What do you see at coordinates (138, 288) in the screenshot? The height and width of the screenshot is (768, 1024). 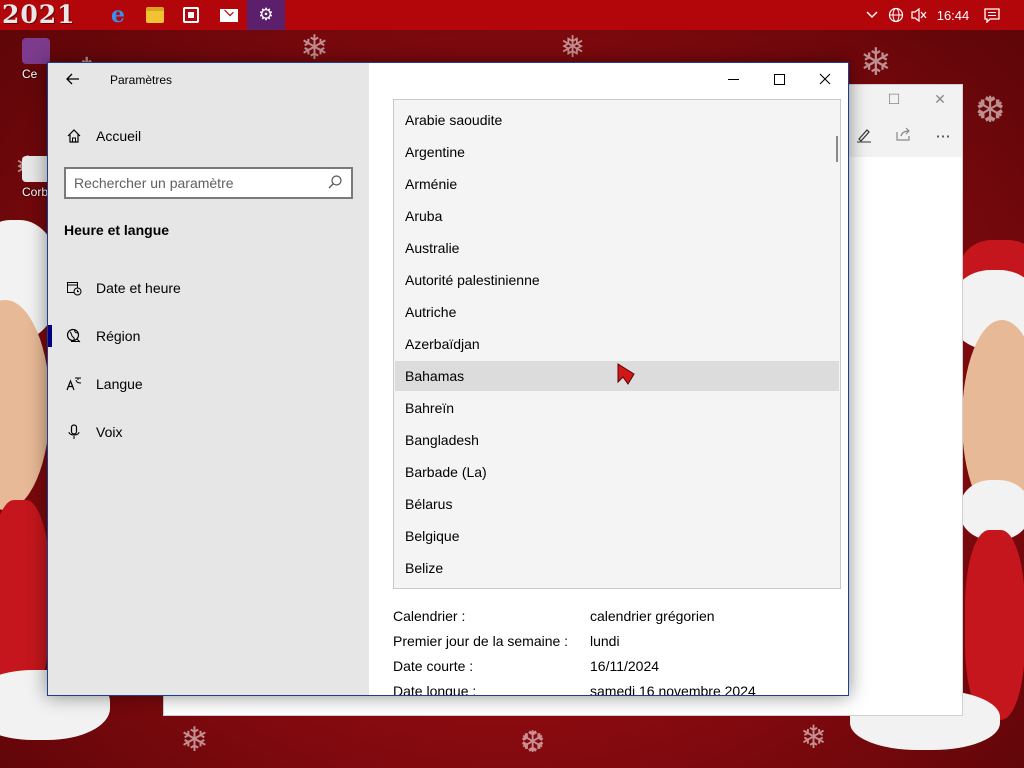 I see `nav-item-label: Date et heure` at bounding box center [138, 288].